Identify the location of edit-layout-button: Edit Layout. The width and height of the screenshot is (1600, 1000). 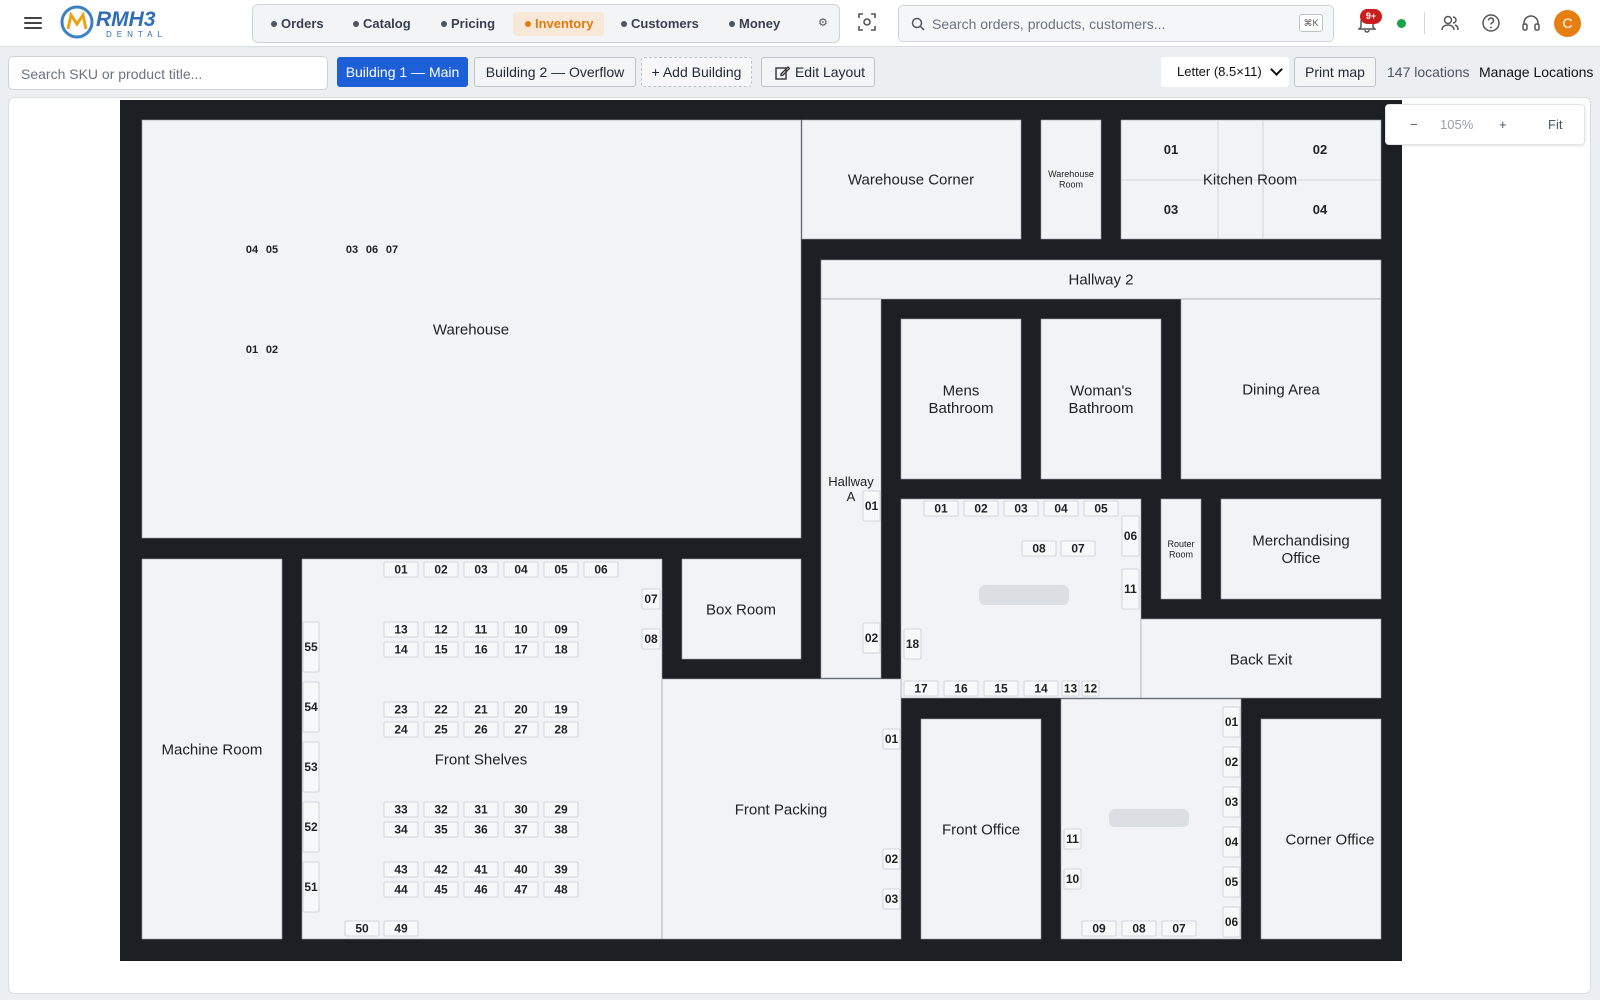
(818, 72).